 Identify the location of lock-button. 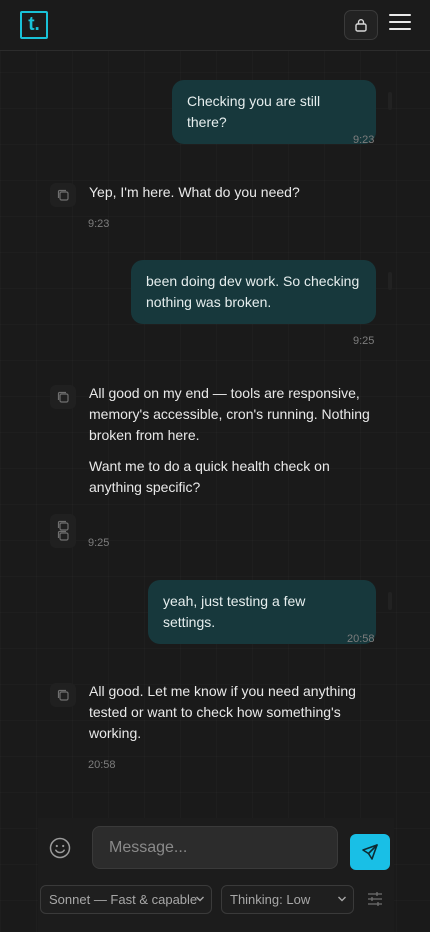
(361, 25).